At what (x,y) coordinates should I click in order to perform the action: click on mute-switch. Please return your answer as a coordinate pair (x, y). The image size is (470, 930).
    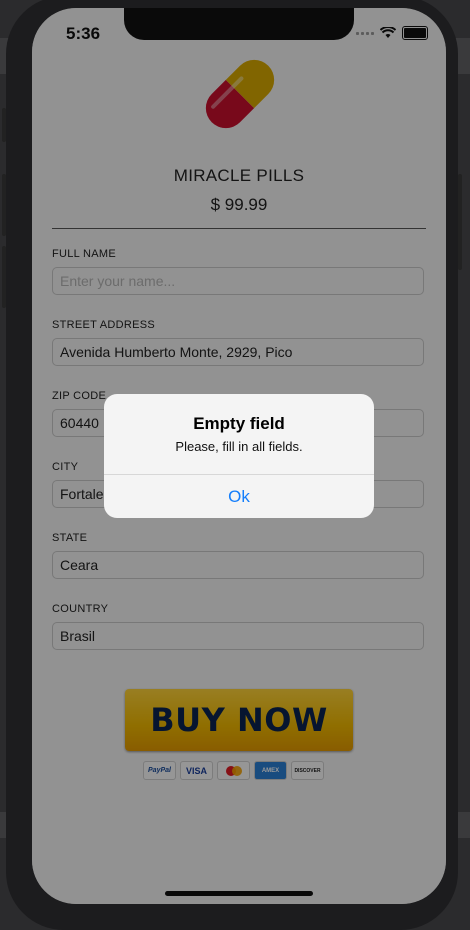
    Looking at the image, I should click on (4, 125).